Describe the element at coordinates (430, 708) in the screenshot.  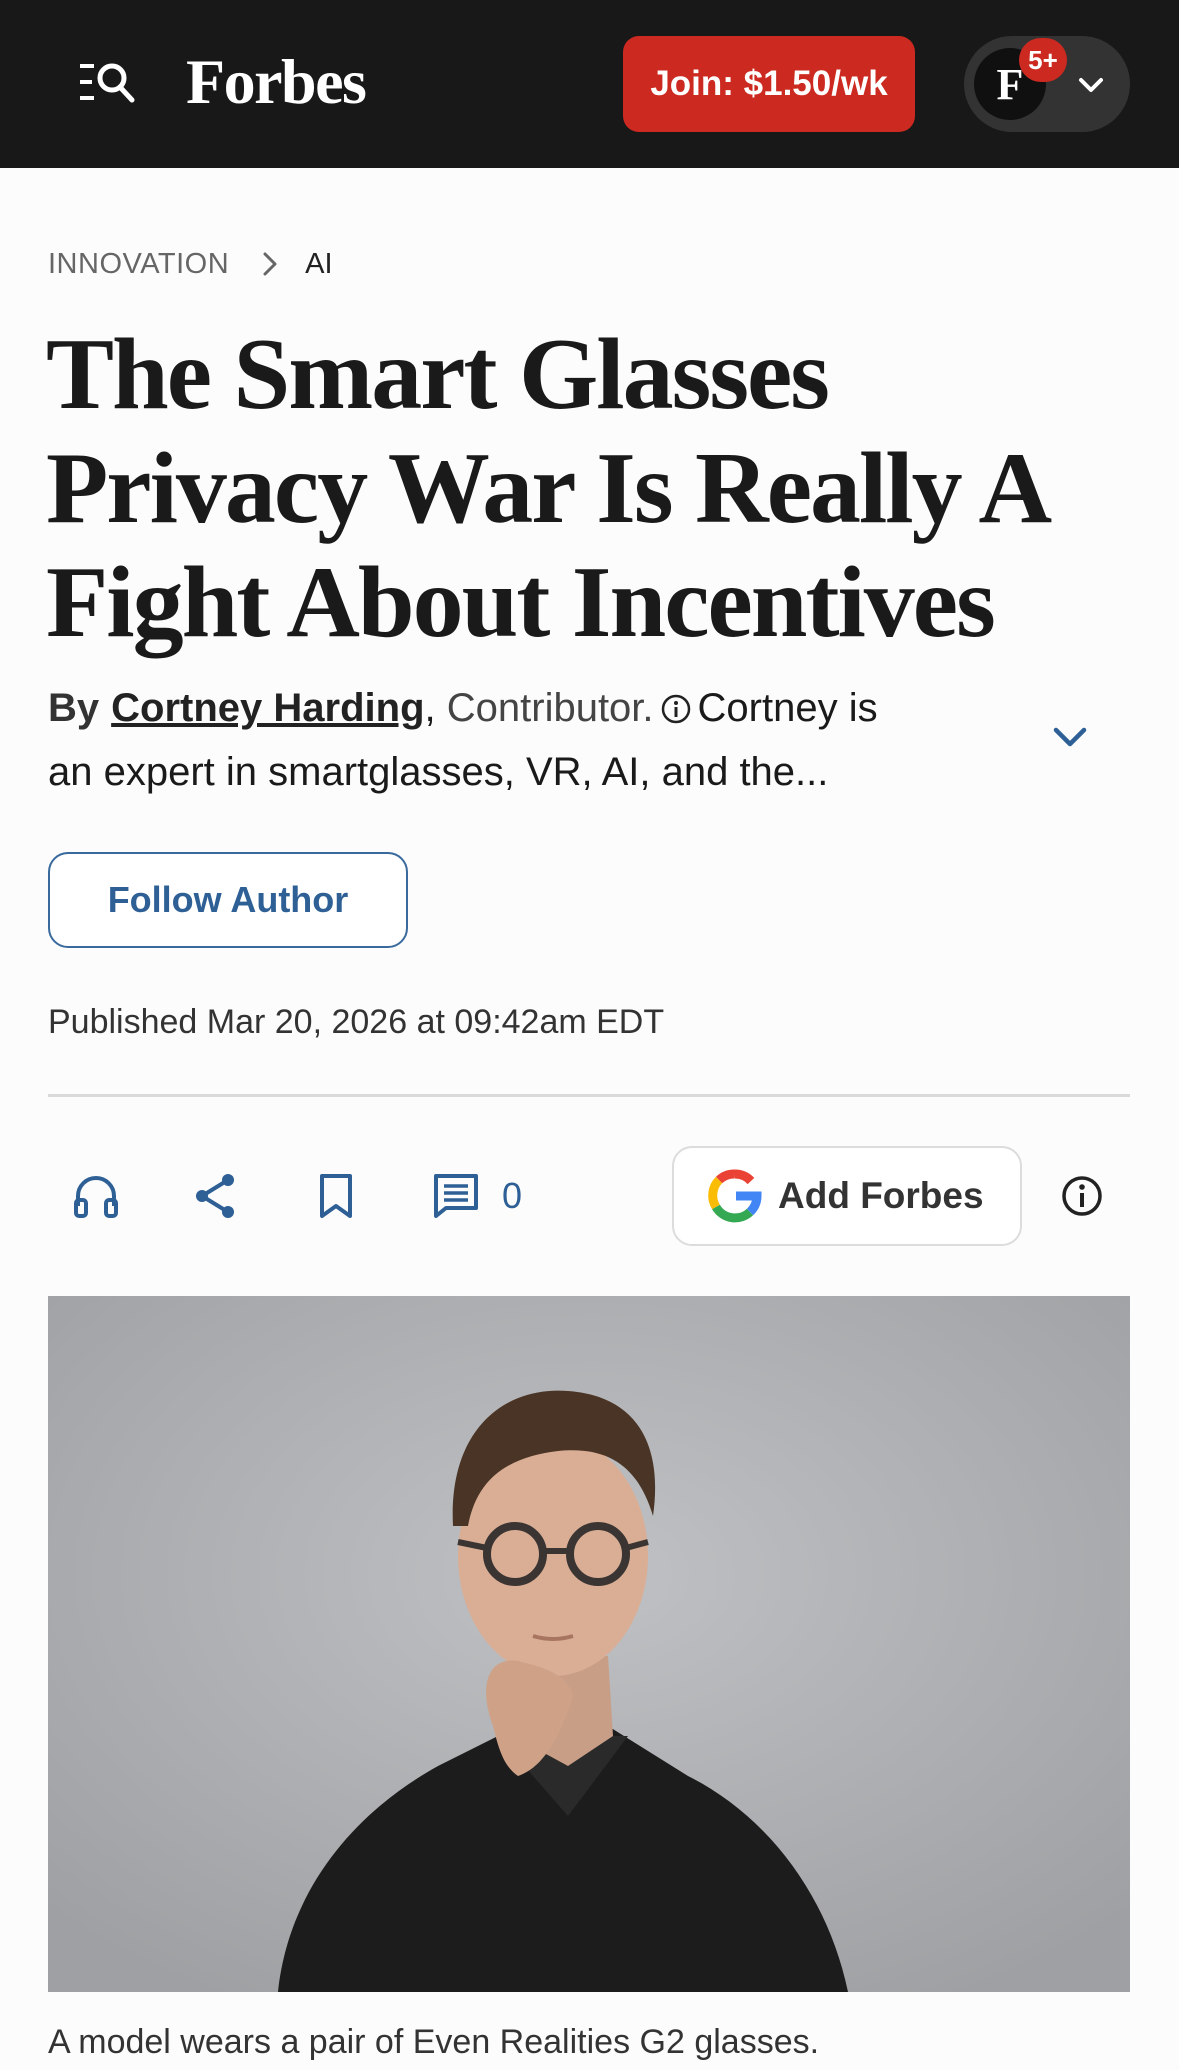
I see `byline-comma: ,` at that location.